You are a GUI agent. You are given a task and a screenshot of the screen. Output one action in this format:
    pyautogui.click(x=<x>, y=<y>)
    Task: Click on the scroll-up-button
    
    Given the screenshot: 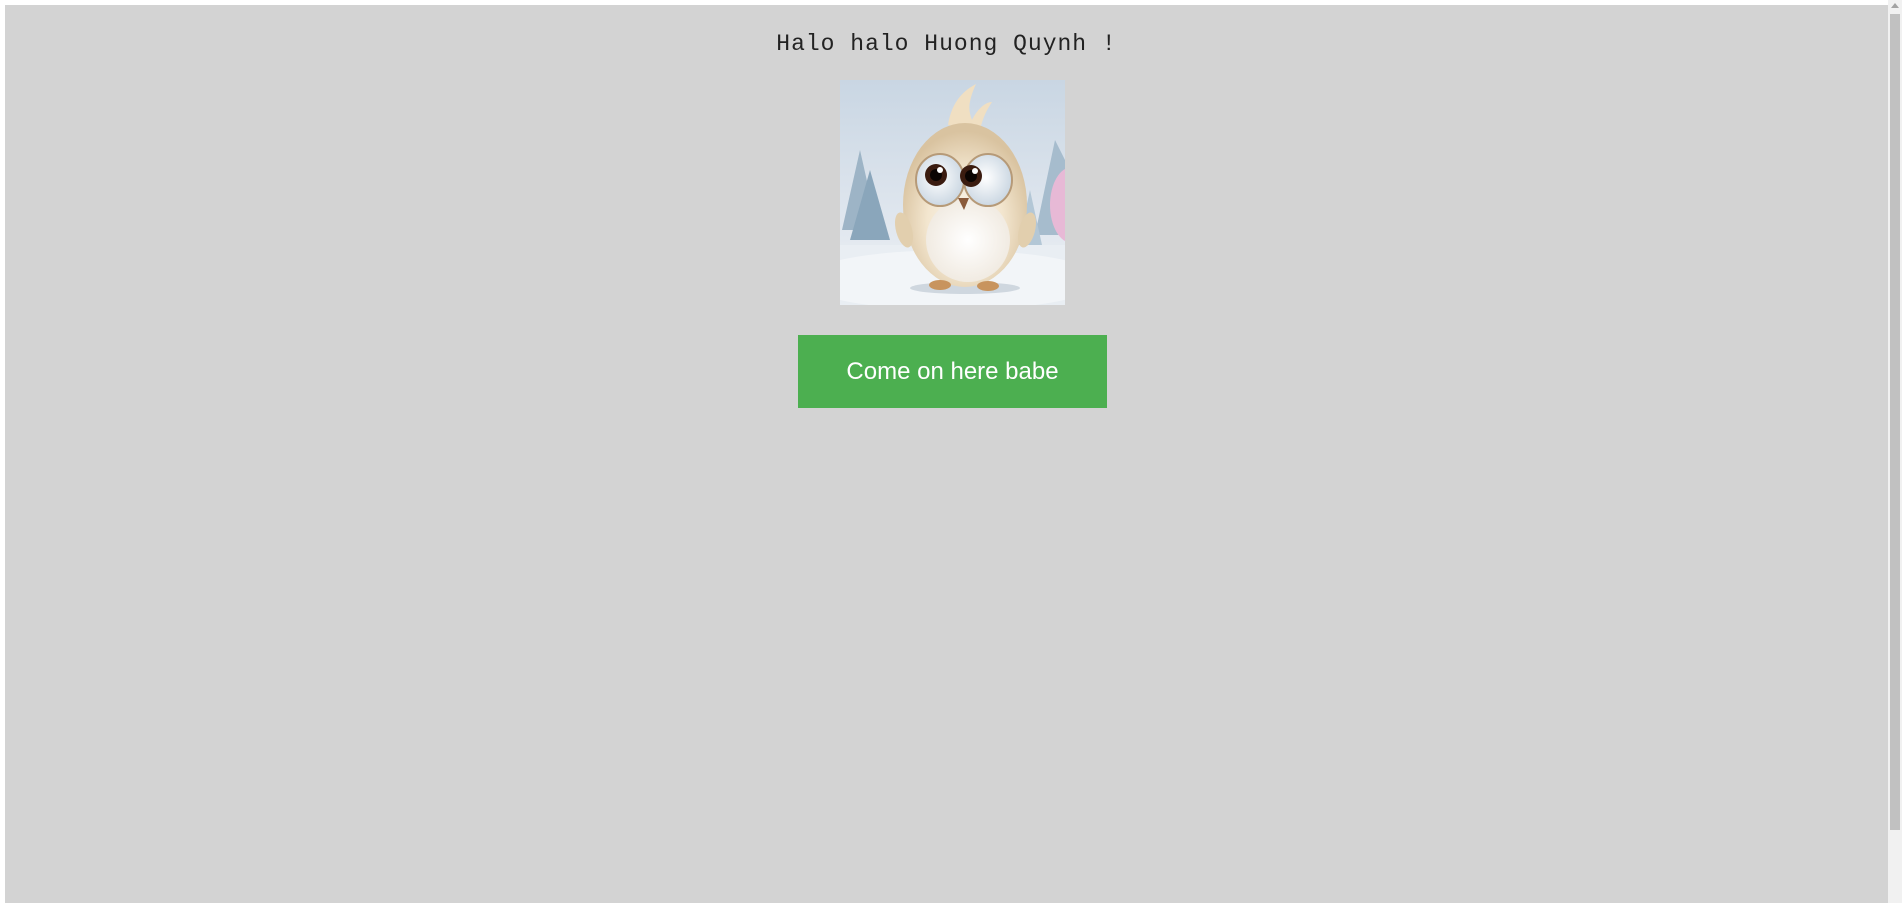 What is the action you would take?
    pyautogui.click(x=1895, y=6)
    